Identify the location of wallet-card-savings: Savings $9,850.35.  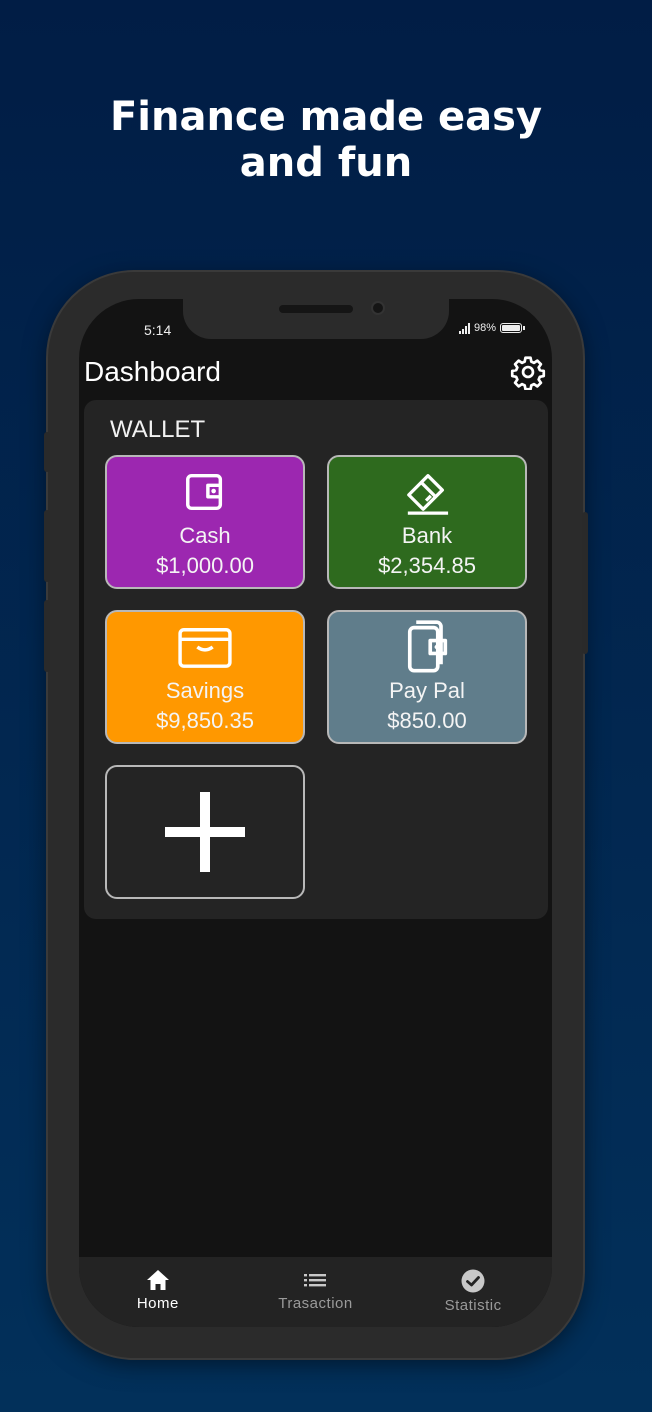
(205, 677).